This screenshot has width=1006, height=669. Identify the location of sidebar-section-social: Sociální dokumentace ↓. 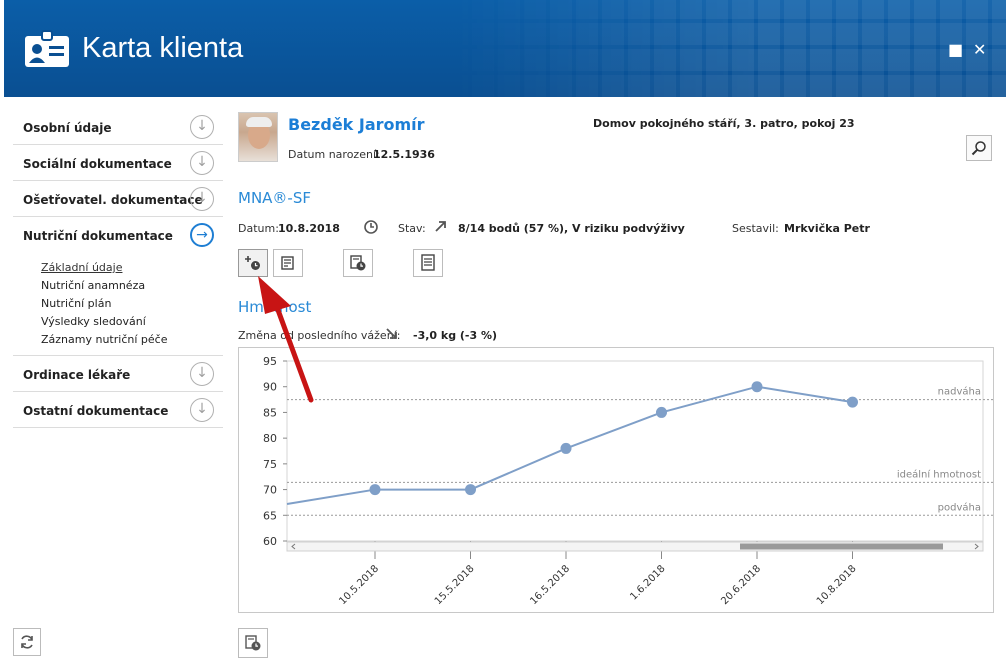
(118, 163).